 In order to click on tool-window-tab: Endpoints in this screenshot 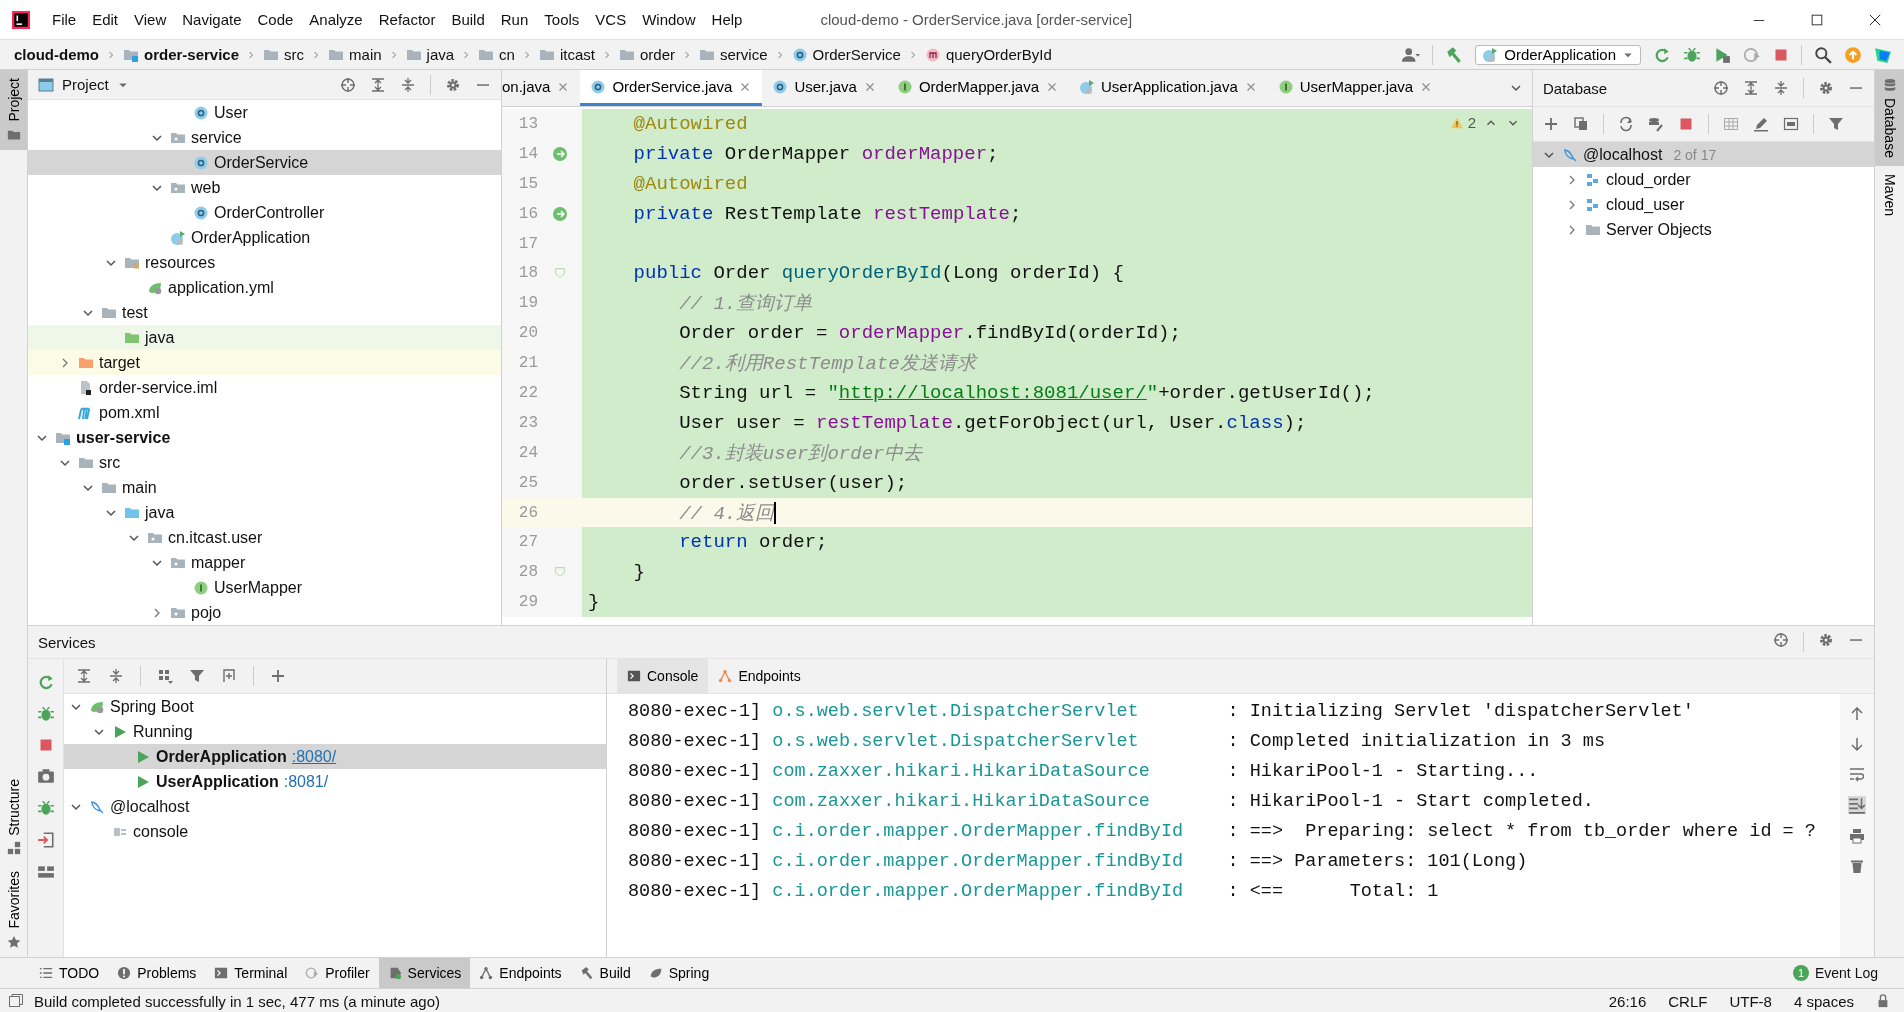, I will do `click(520, 973)`.